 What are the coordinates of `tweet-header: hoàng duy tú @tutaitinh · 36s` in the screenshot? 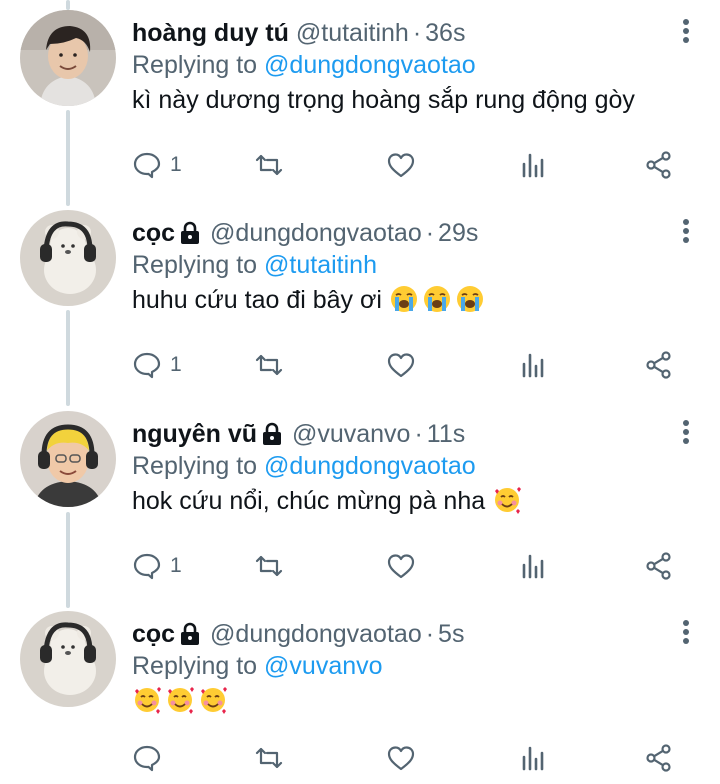 It's located at (298, 33).